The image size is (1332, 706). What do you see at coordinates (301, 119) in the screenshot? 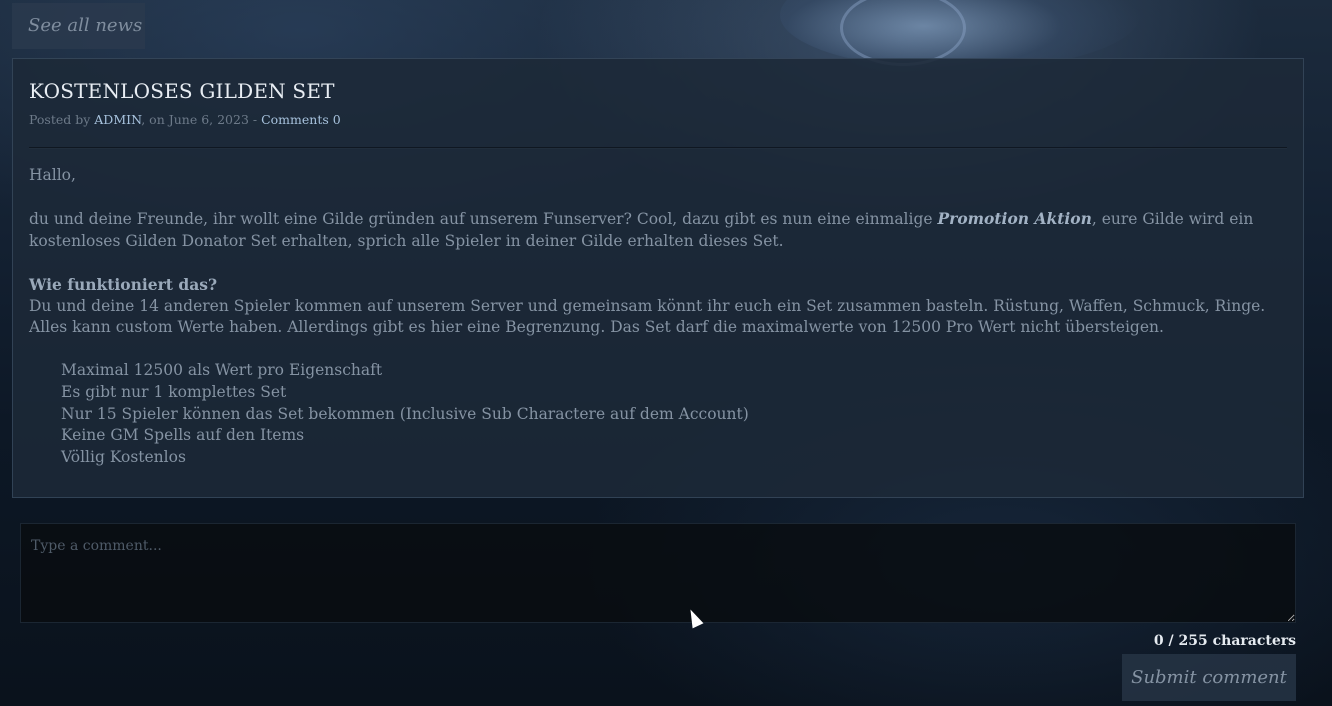
I see `comments-link: Comments 0` at bounding box center [301, 119].